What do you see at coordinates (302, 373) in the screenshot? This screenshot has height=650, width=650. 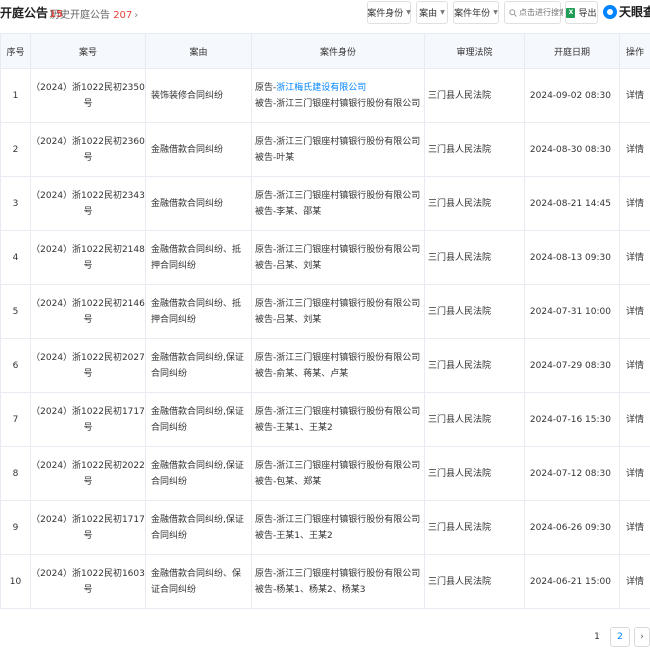 I see `defendant-line: 被告-俞某、蒋某、卢某` at bounding box center [302, 373].